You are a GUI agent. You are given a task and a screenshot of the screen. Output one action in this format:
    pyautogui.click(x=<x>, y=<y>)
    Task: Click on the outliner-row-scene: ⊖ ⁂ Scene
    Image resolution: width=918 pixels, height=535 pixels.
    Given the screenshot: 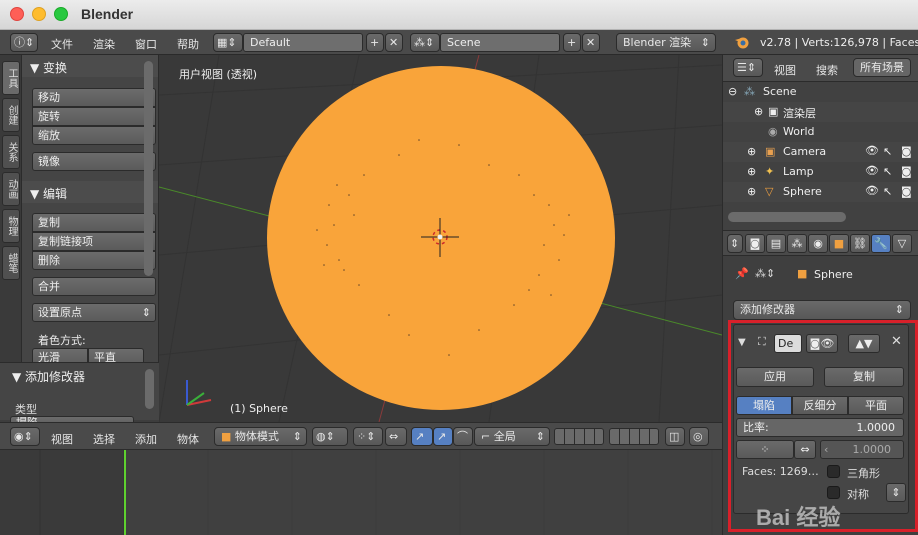 What is the action you would take?
    pyautogui.click(x=820, y=92)
    